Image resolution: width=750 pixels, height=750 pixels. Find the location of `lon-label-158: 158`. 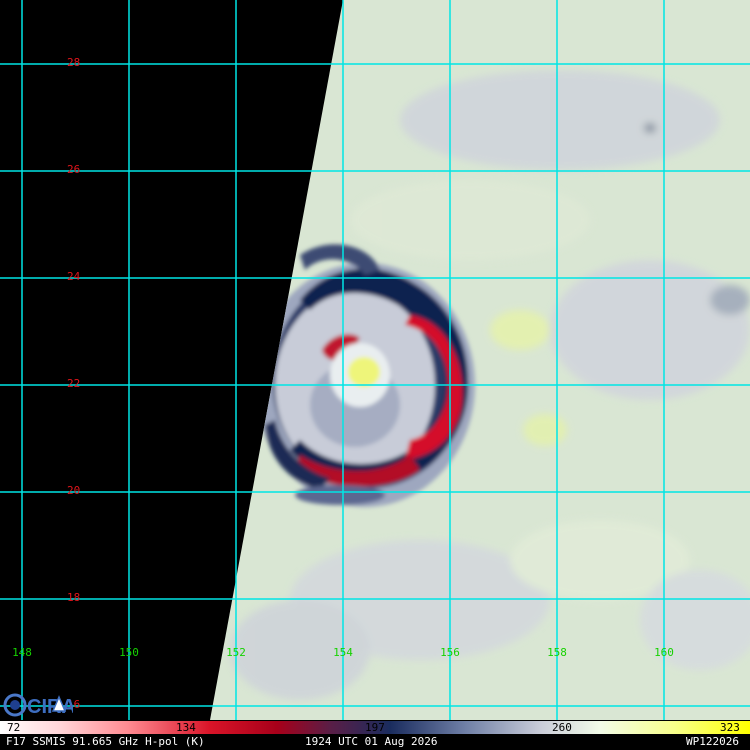

lon-label-158: 158 is located at coordinates (557, 652).